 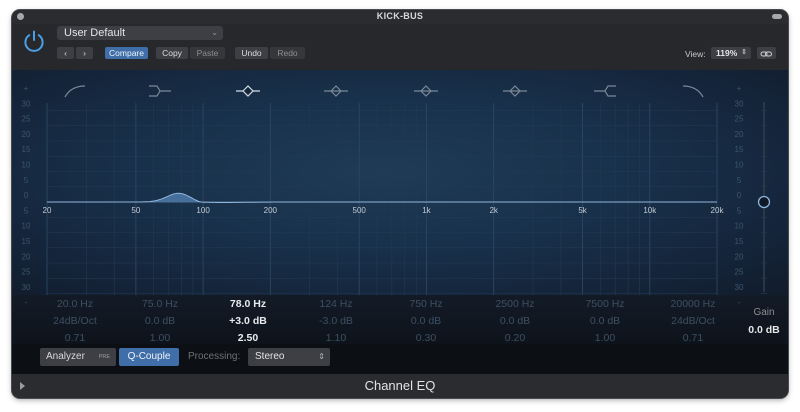 I want to click on db-tick-label-left: 15, so click(x=26, y=149).